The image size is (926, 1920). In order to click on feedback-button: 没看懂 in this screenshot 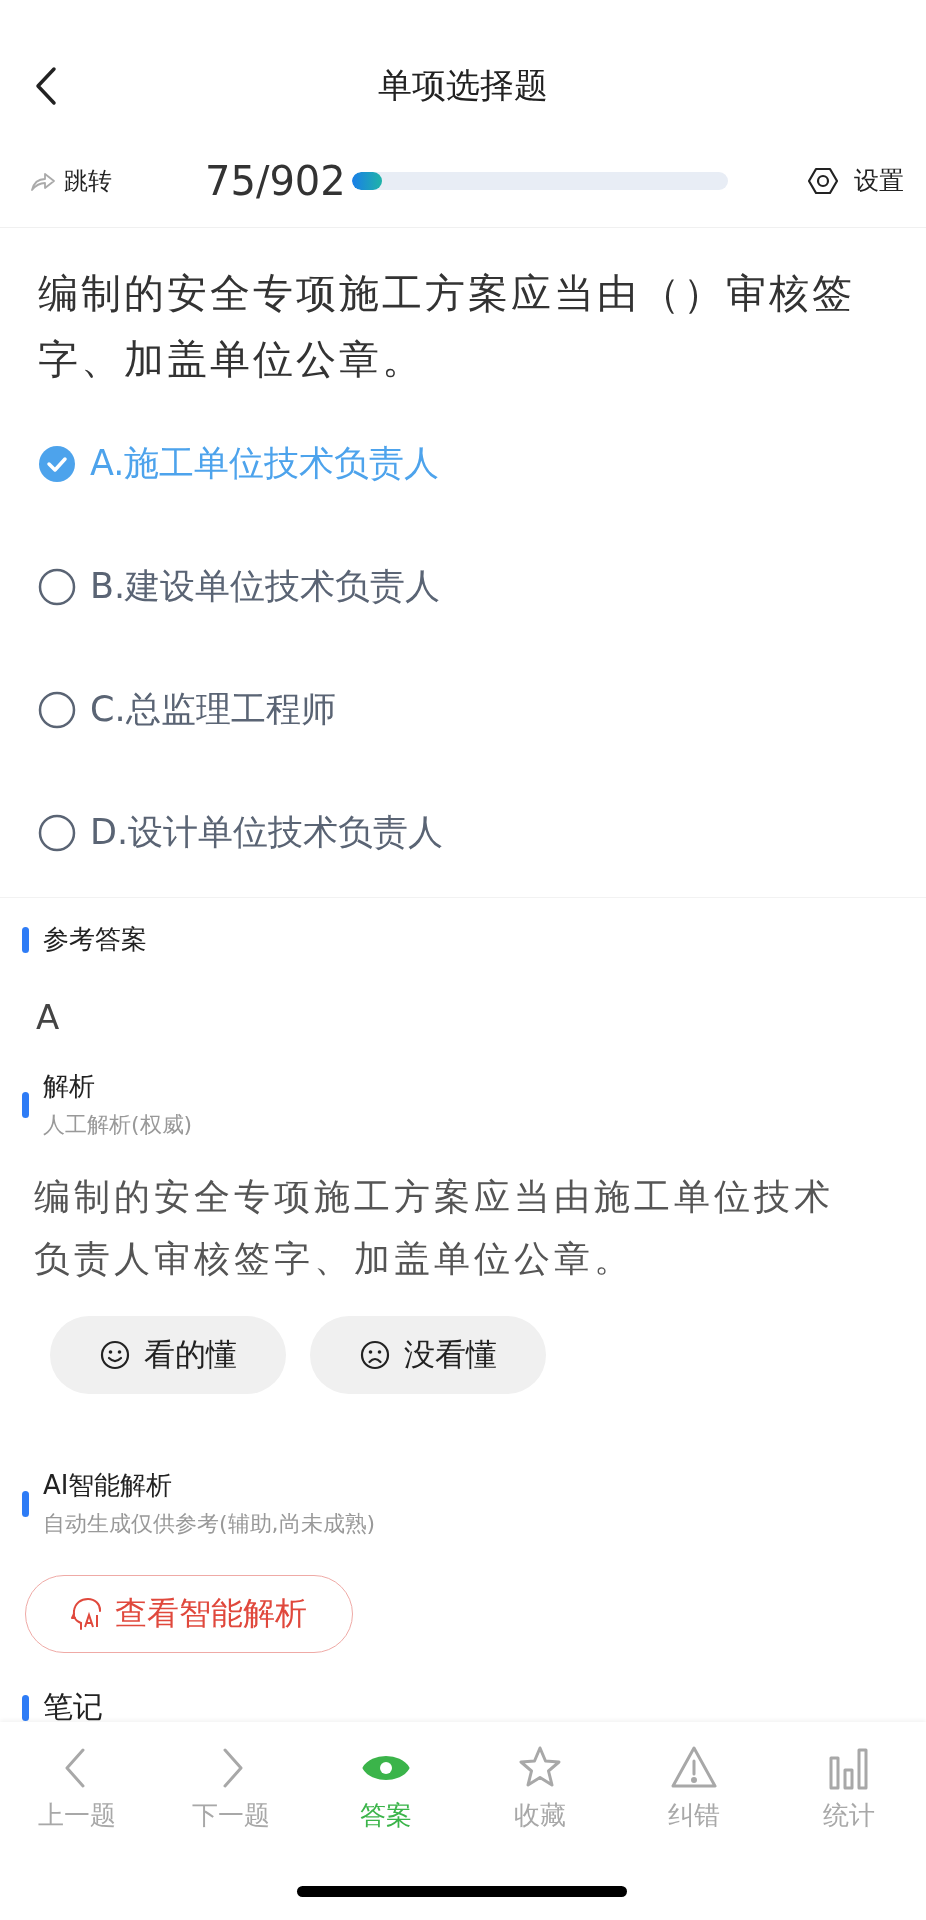, I will do `click(428, 1355)`.